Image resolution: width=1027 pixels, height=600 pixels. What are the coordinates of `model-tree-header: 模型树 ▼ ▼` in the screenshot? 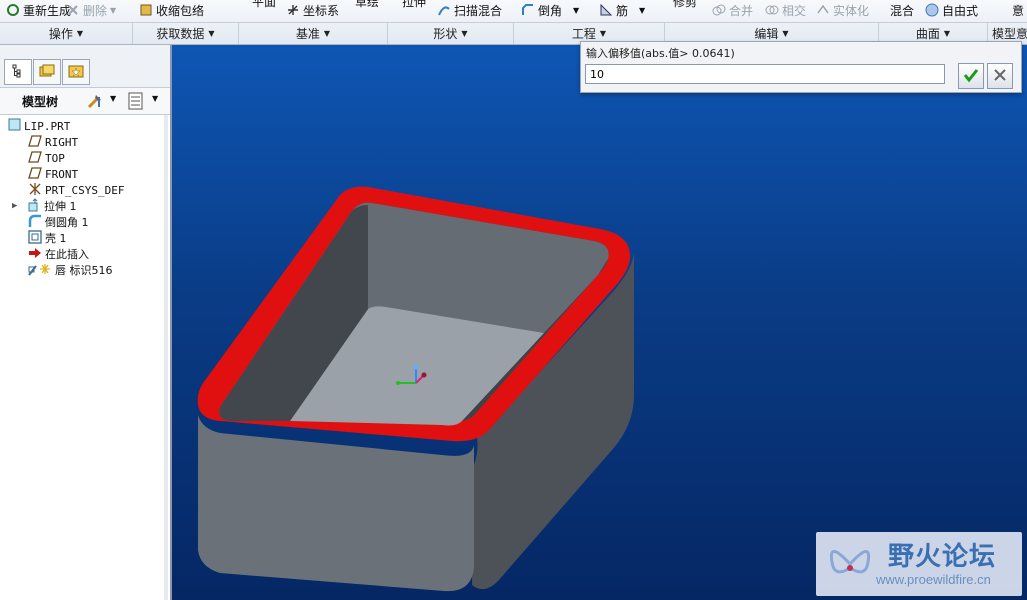 It's located at (85, 101).